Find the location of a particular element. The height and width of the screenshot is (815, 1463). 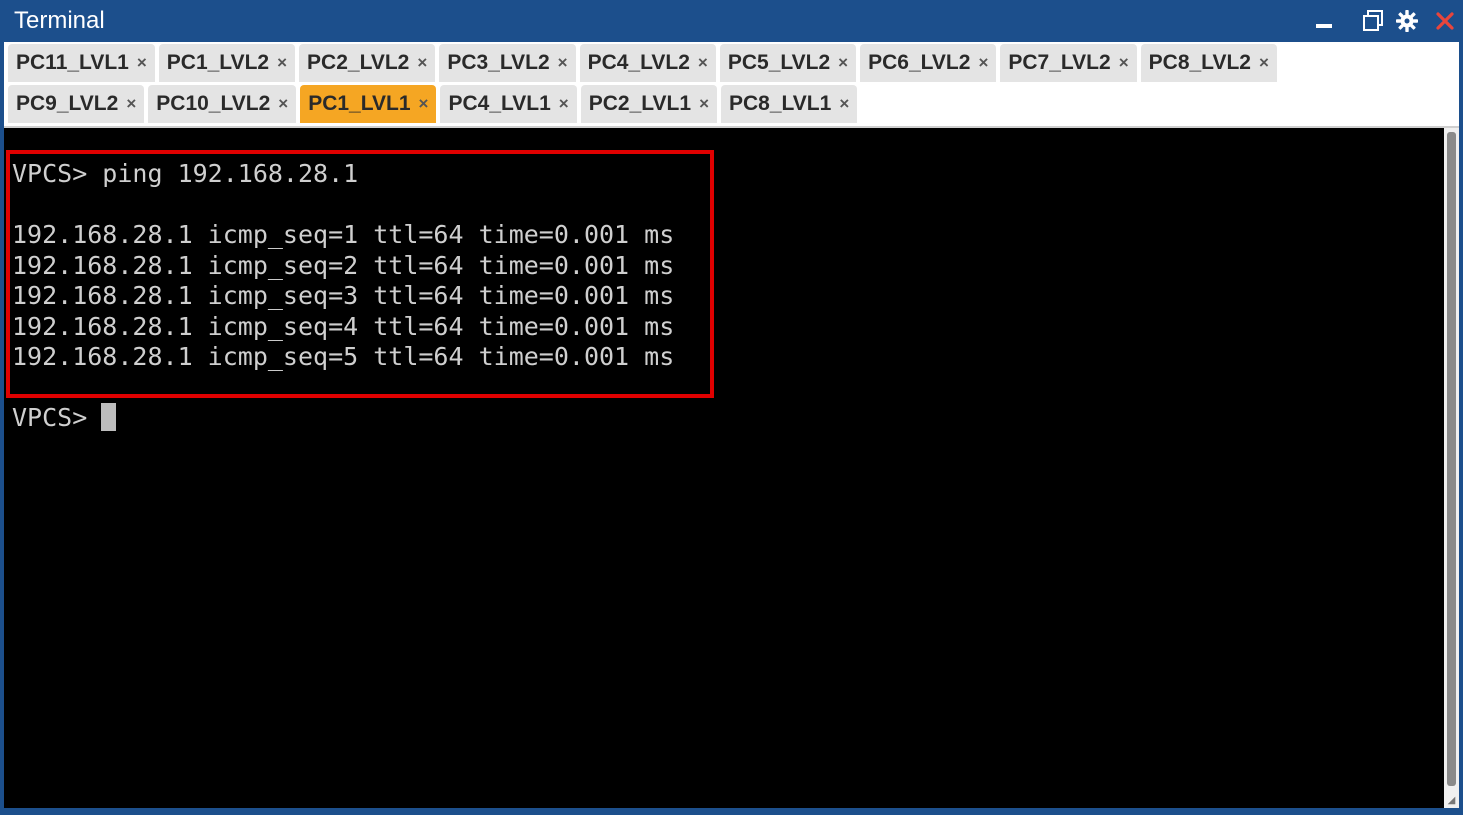

tab-label: PC11_LVL1 is located at coordinates (72, 62).